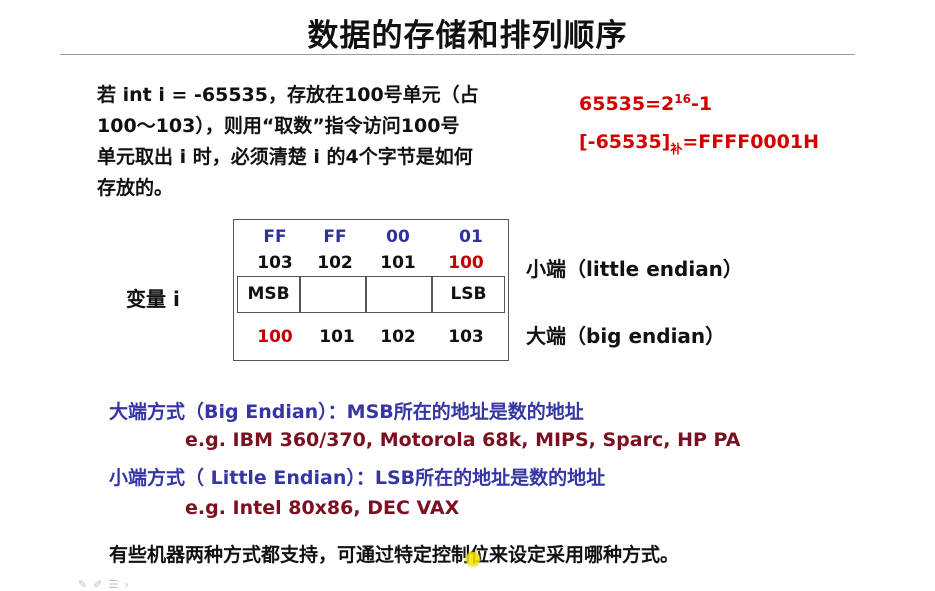  Describe the element at coordinates (275, 337) in the screenshot. I see `big-endian-address-1: 100` at that location.